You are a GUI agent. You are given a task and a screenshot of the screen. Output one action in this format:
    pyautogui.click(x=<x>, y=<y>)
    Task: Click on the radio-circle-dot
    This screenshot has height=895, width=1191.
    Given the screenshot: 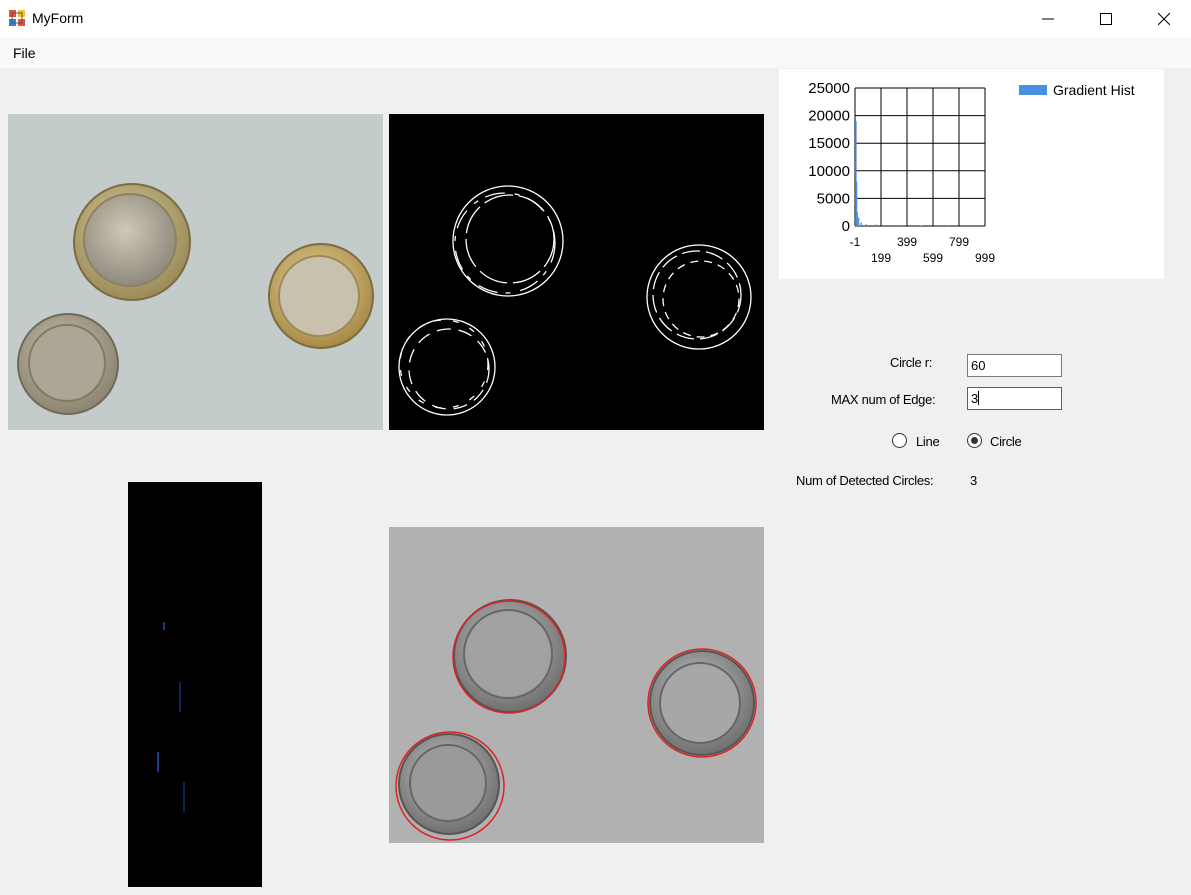 What is the action you would take?
    pyautogui.click(x=974, y=440)
    